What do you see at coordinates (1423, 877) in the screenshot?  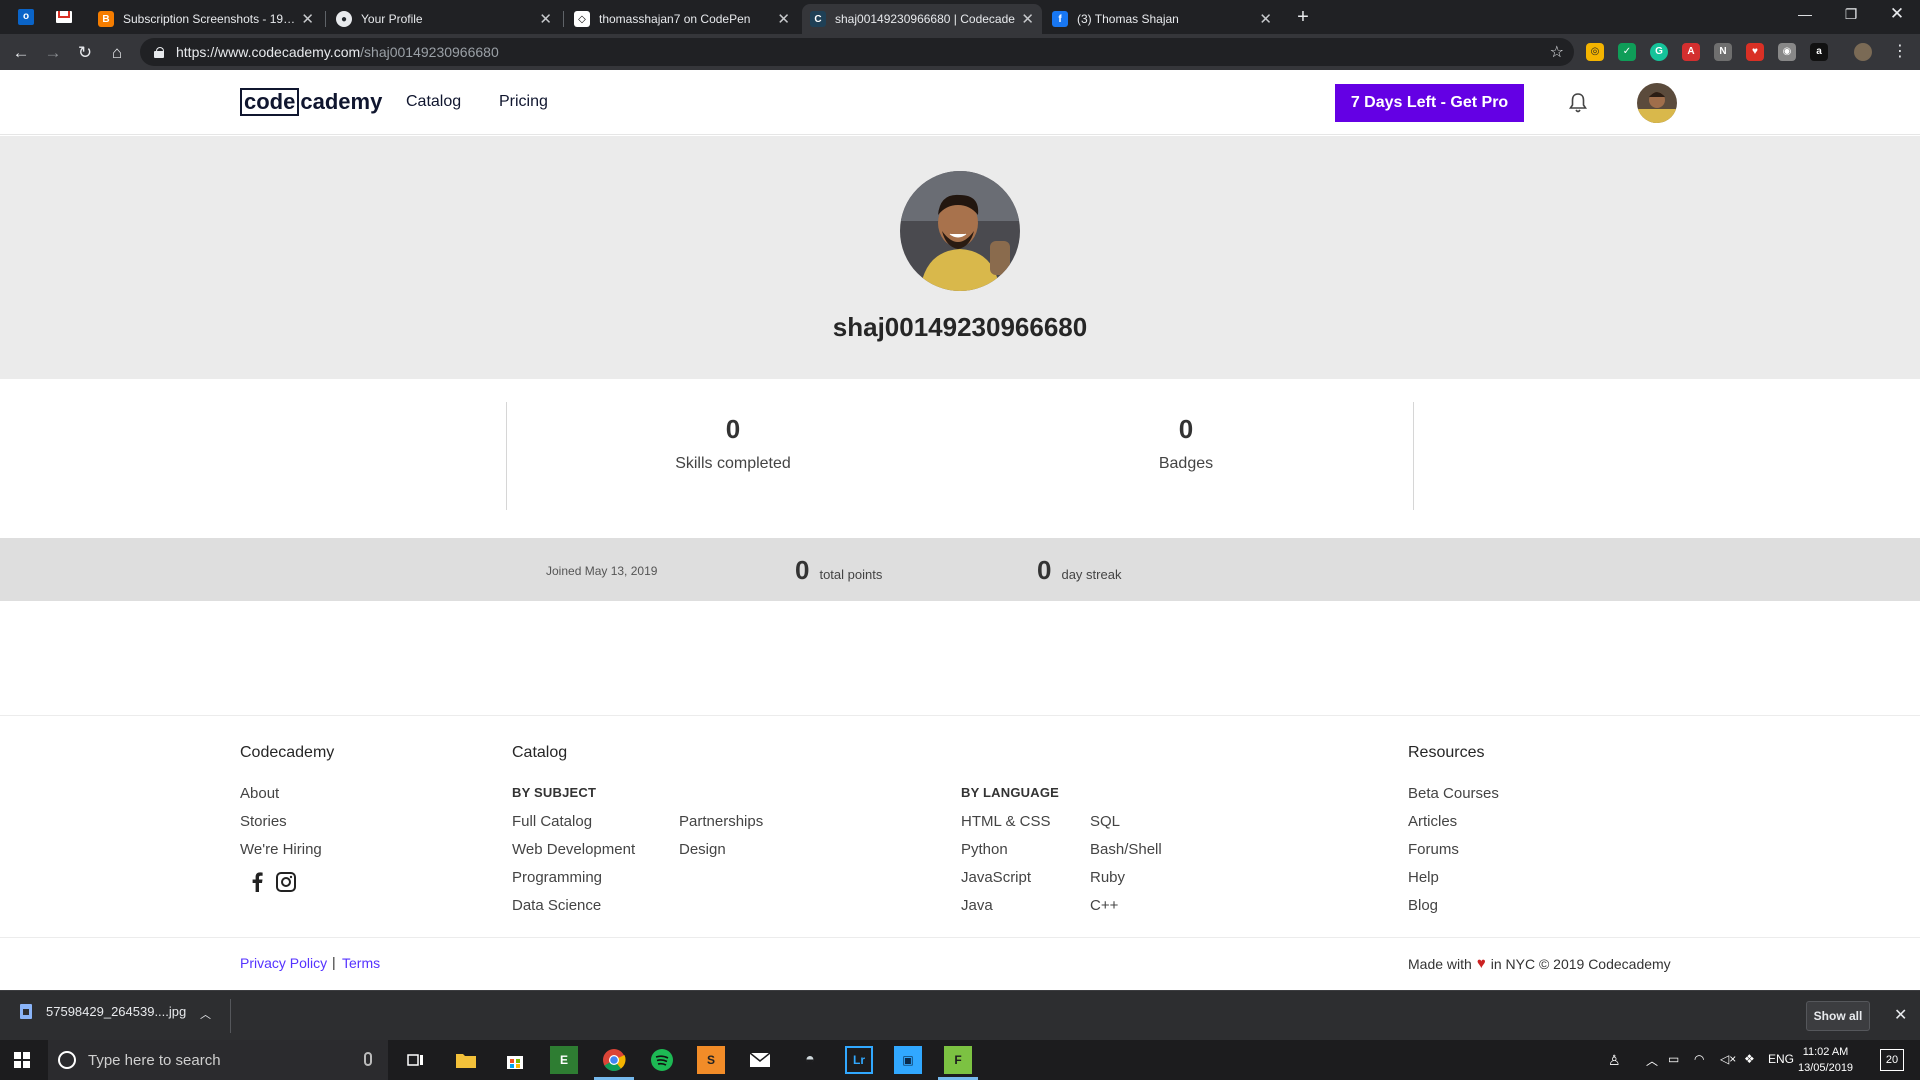 I see `footer-link-help: Help` at bounding box center [1423, 877].